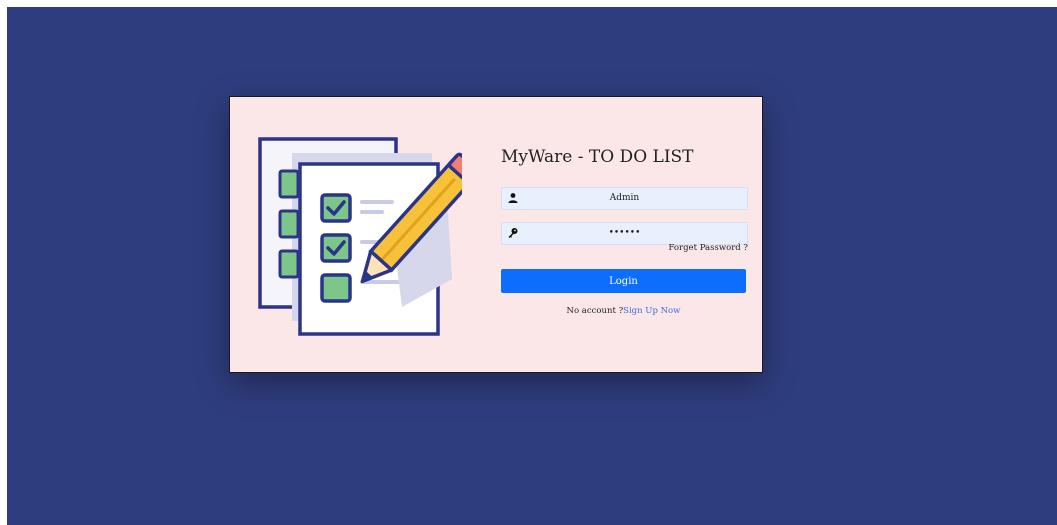 The width and height of the screenshot is (1057, 525). Describe the element at coordinates (651, 311) in the screenshot. I see `signup-link: Sign Up Now` at that location.